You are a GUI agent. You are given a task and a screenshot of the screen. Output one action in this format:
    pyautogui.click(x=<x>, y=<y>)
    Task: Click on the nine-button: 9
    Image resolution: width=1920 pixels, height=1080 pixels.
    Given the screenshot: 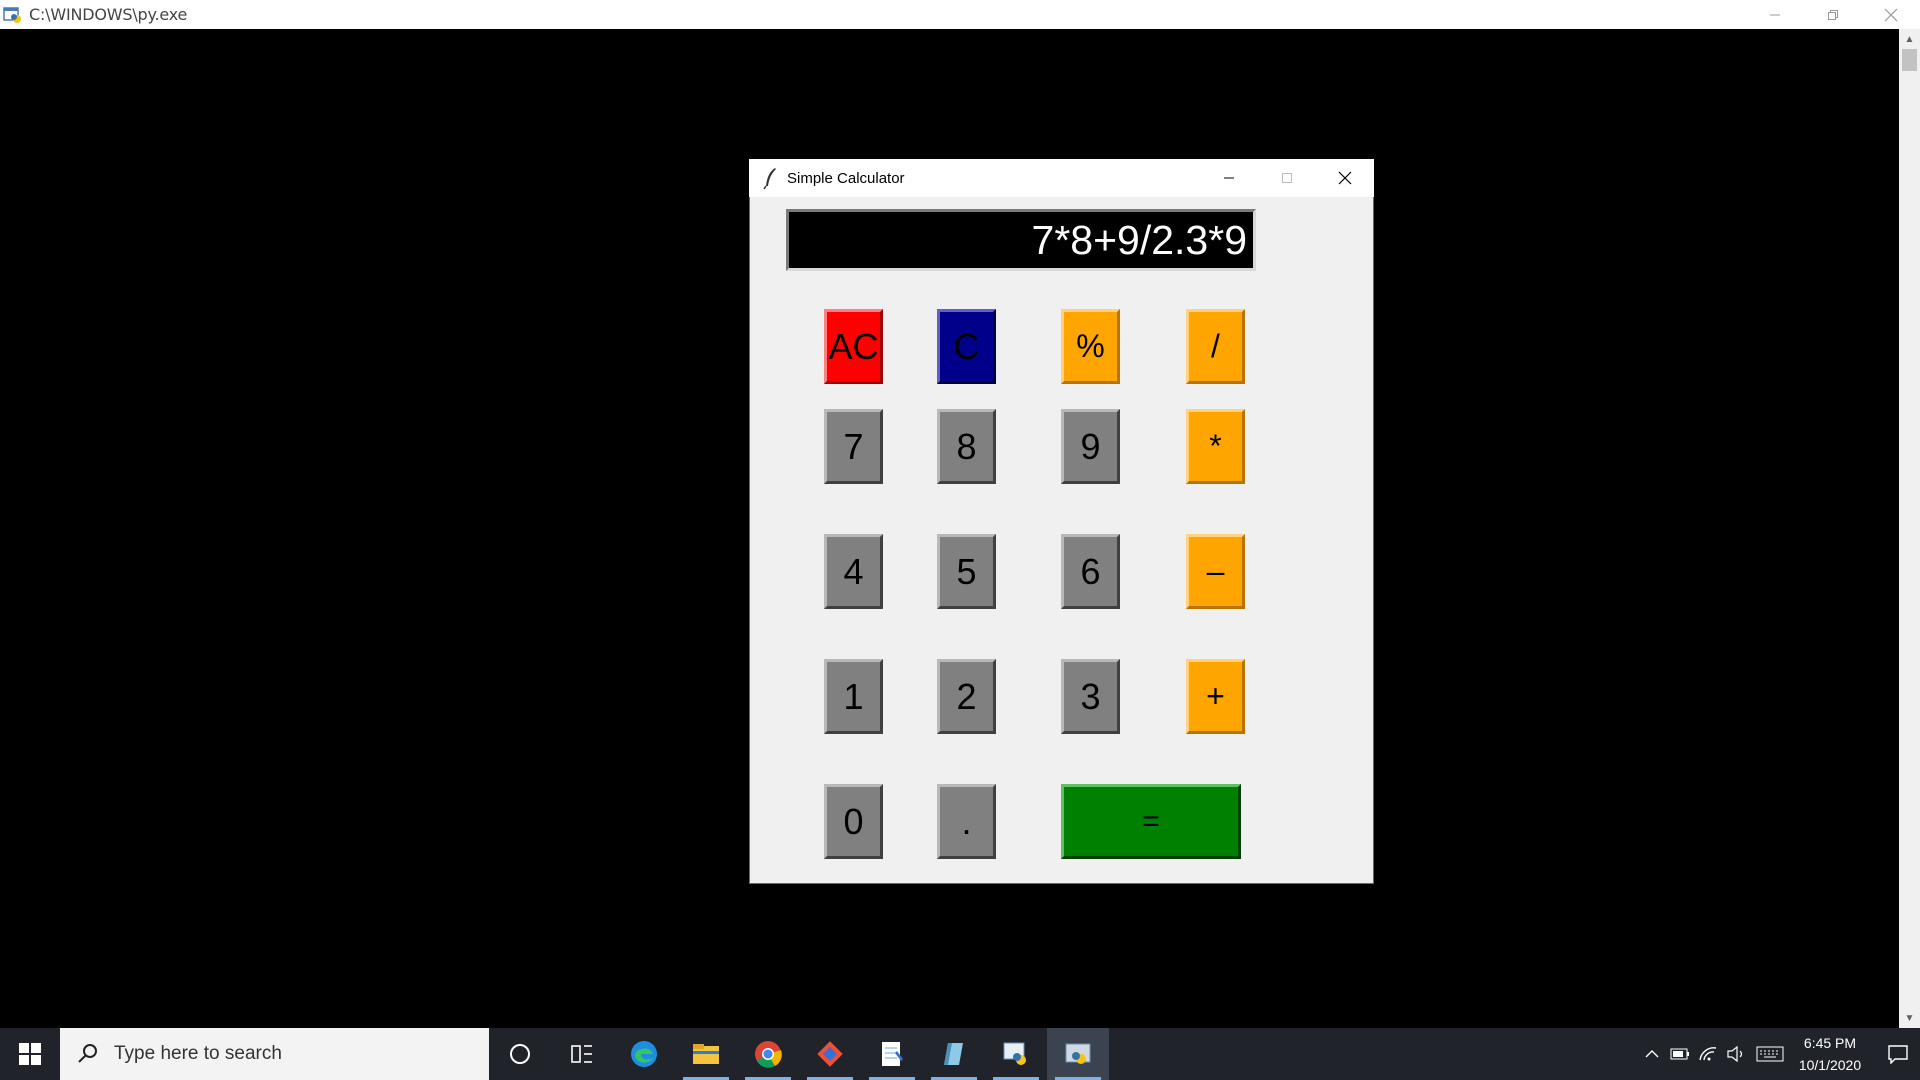 What is the action you would take?
    pyautogui.click(x=1090, y=446)
    